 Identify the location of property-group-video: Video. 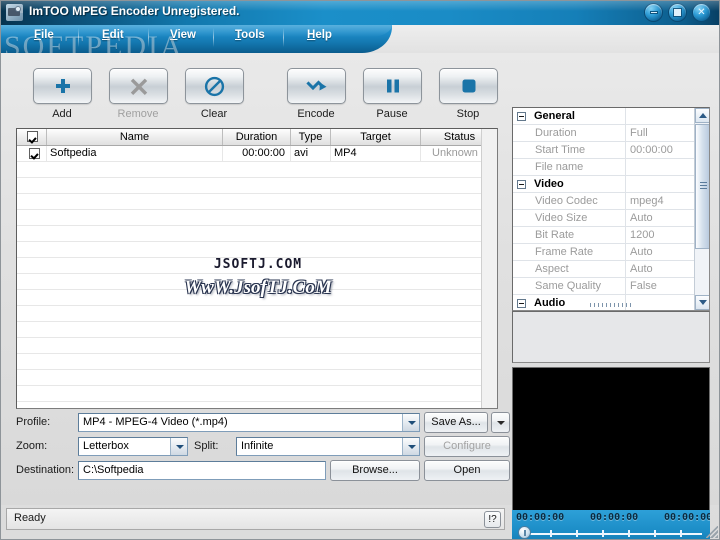
(603, 184).